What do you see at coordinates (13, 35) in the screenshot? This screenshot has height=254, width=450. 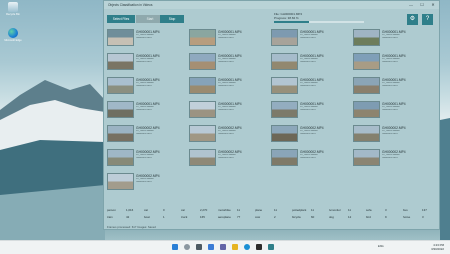 I see `desktop-icon-edge: Microsoft Edge` at bounding box center [13, 35].